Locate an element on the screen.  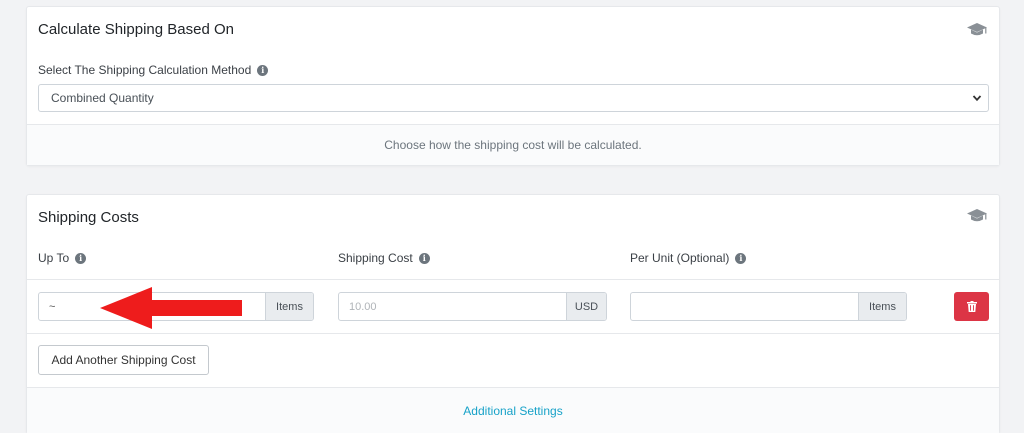
column-header-shipping-cost: Shipping Cost i is located at coordinates (384, 258).